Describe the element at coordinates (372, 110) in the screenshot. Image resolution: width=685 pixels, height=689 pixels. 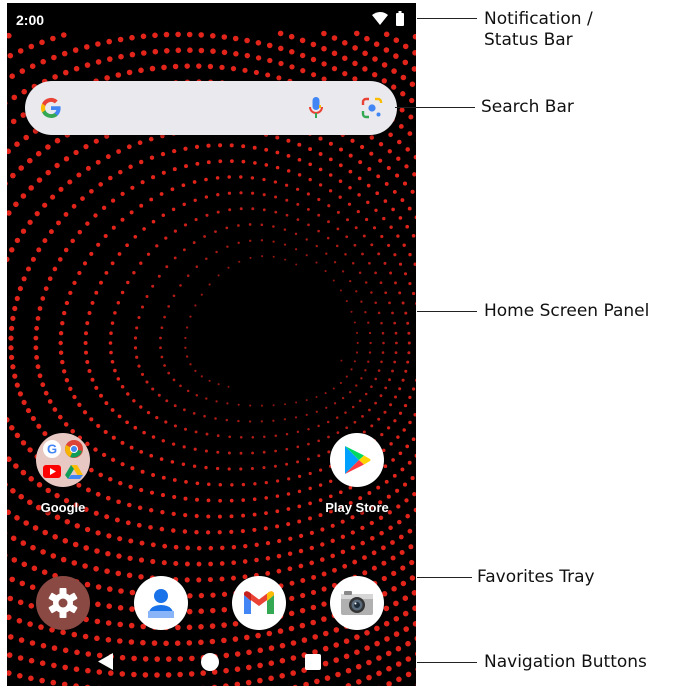
I see `lens-icon` at that location.